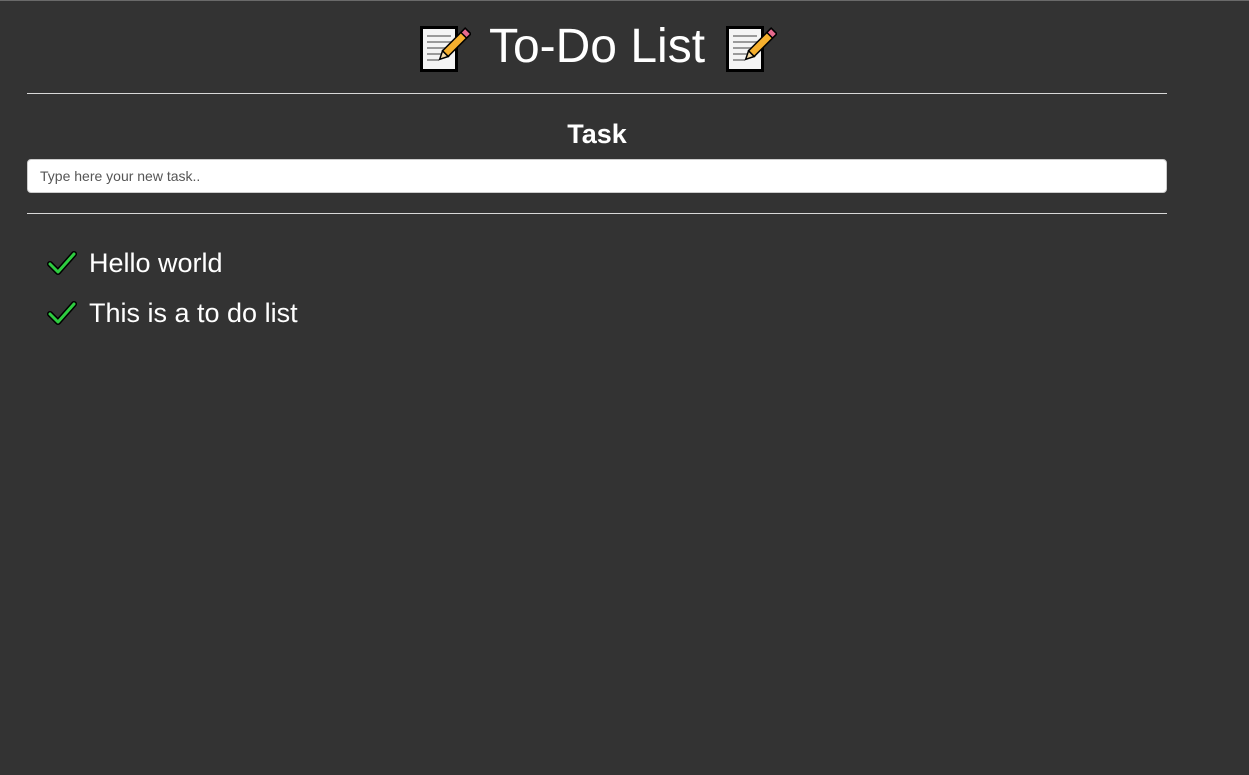 The image size is (1249, 775). I want to click on task-text: Hello world, so click(156, 262).